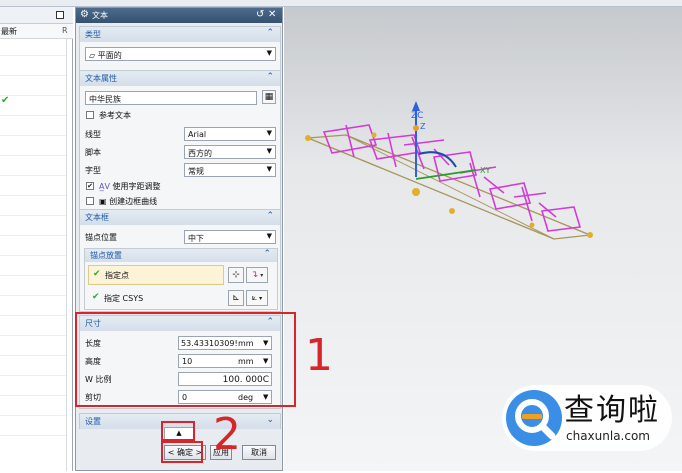 The width and height of the screenshot is (682, 473). Describe the element at coordinates (260, 14) in the screenshot. I see `reset-icon: ↺` at that location.